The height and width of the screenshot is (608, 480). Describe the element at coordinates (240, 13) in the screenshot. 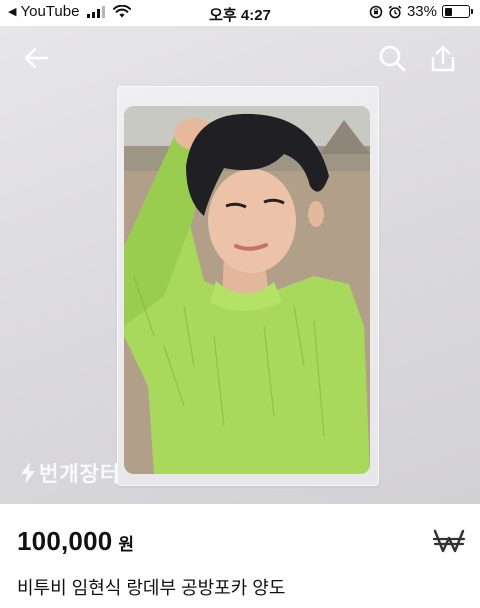

I see `status-bar: ◀ YouTube 오후 4:27 33%` at that location.